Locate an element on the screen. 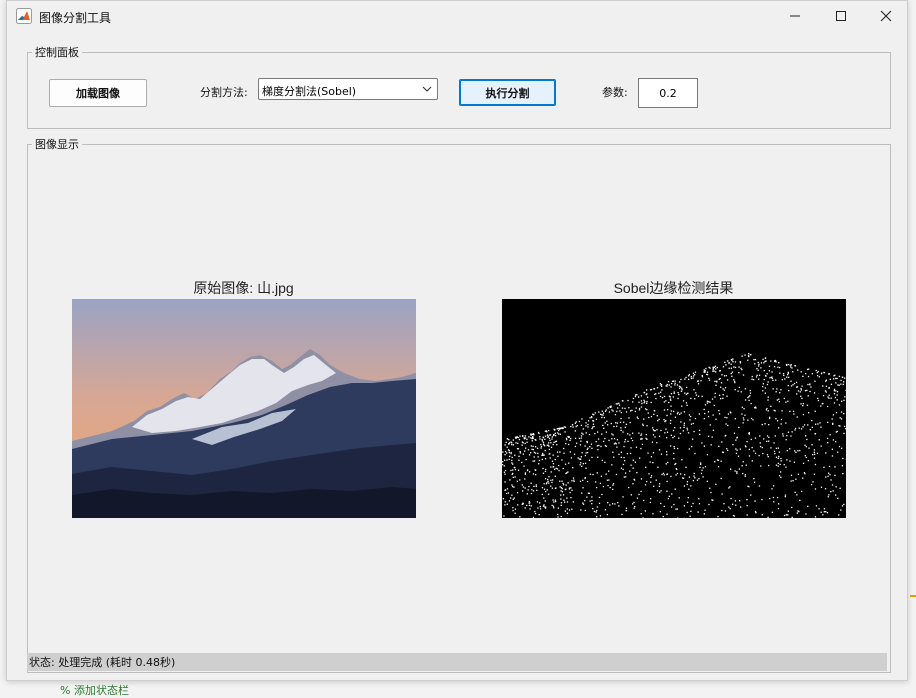  close-icon is located at coordinates (886, 16).